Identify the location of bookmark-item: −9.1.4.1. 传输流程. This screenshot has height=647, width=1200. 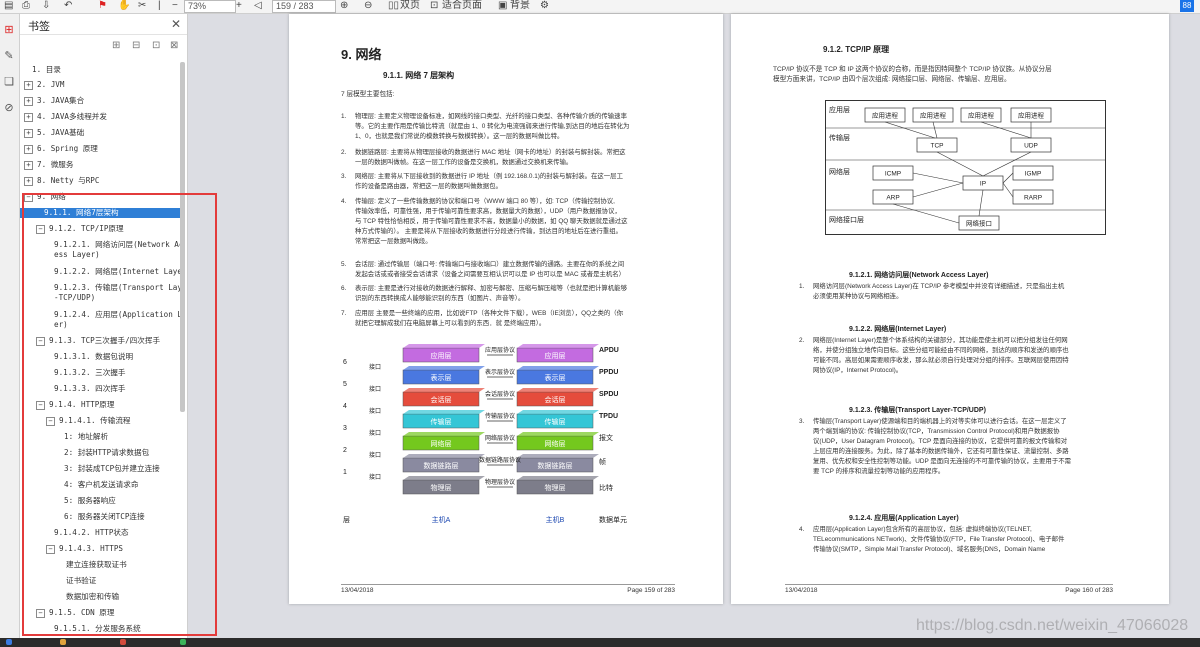
(100, 421).